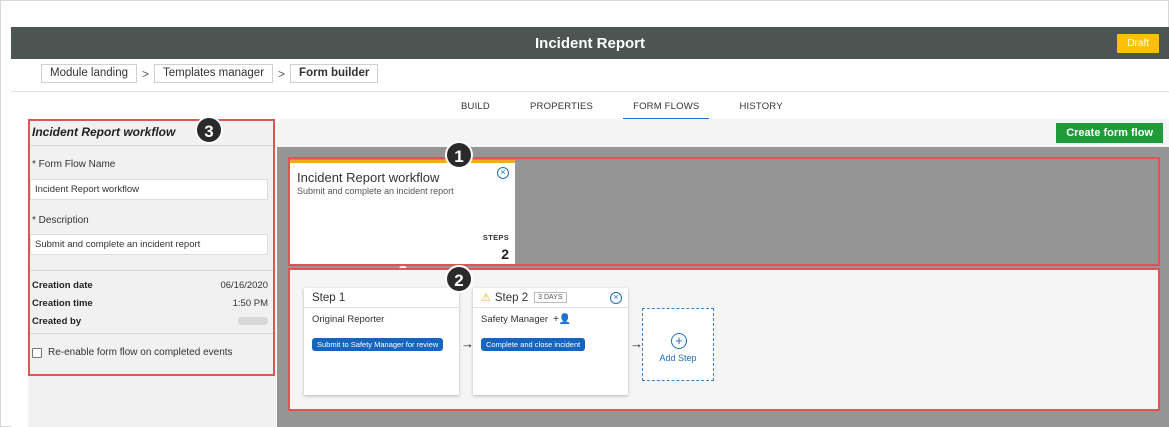  Describe the element at coordinates (616, 298) in the screenshot. I see `close-icon: ×` at that location.